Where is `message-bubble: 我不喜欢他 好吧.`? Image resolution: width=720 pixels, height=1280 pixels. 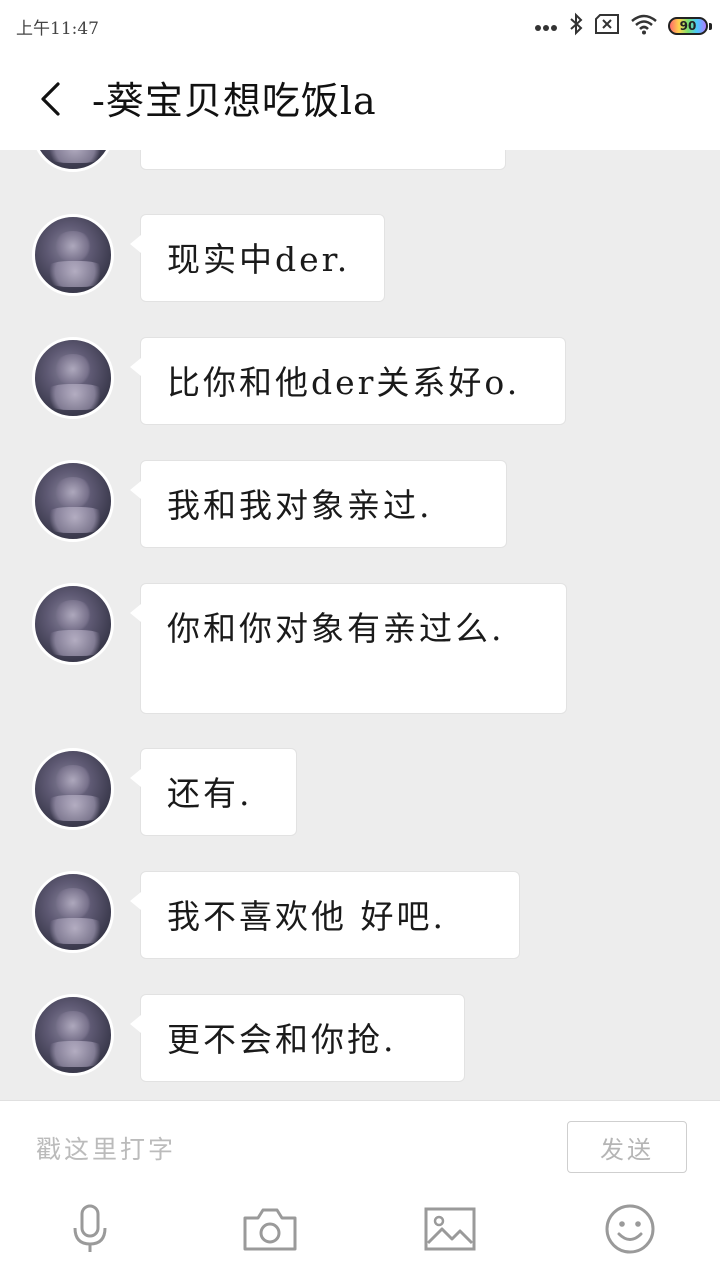 message-bubble: 我不喜欢他 好吧. is located at coordinates (325, 915).